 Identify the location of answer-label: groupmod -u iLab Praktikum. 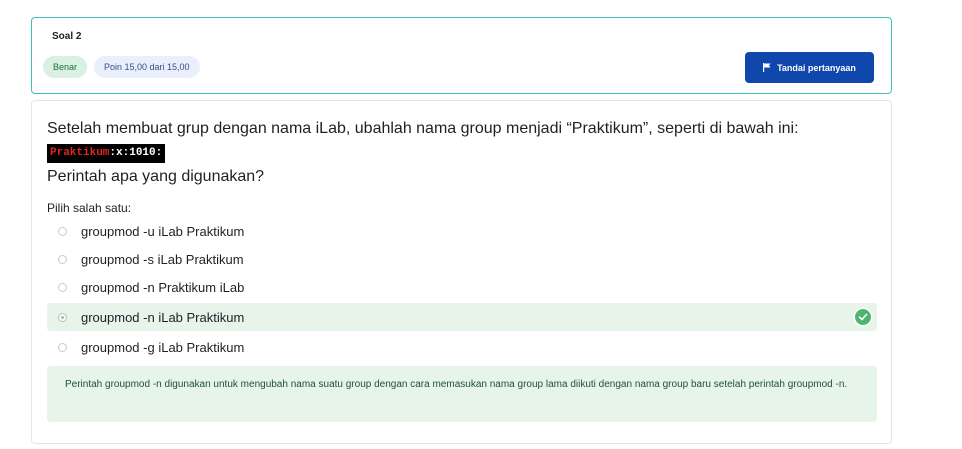
(163, 231).